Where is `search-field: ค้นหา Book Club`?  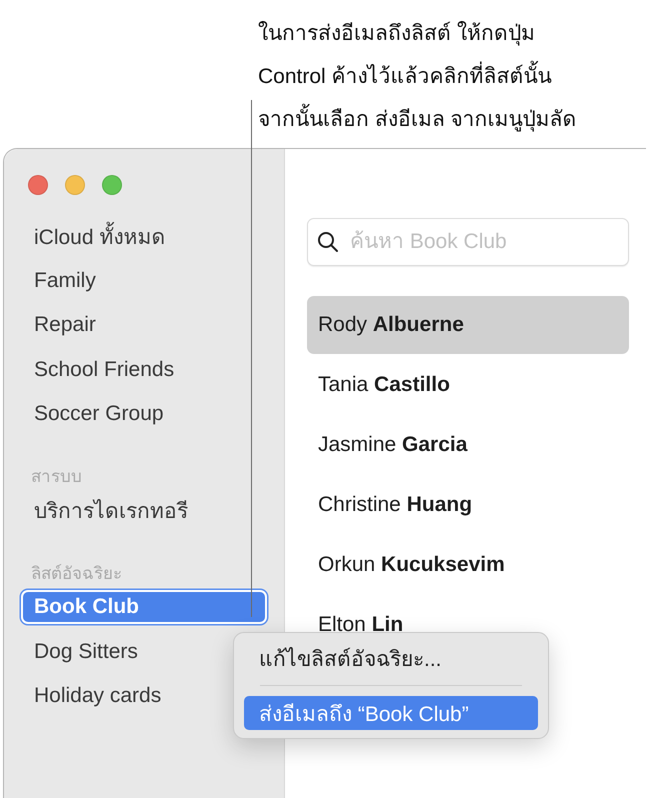 search-field: ค้นหา Book Club is located at coordinates (468, 242).